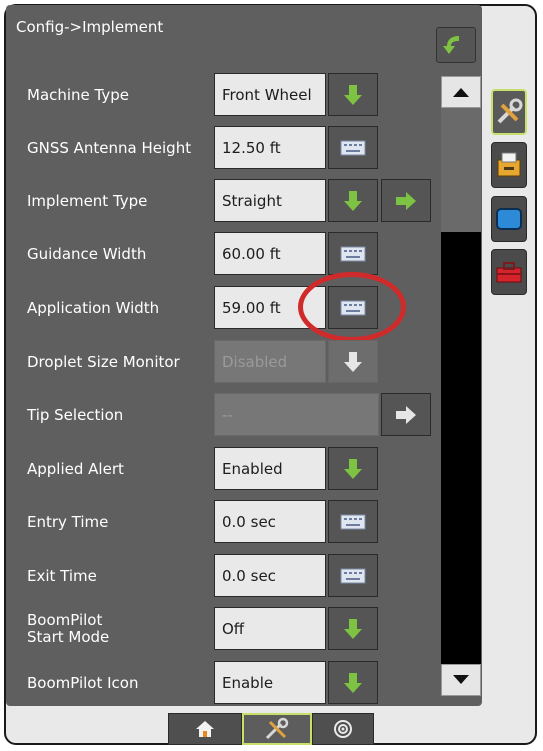 This screenshot has height=751, width=543. I want to click on bottom-tab-gps, so click(343, 729).